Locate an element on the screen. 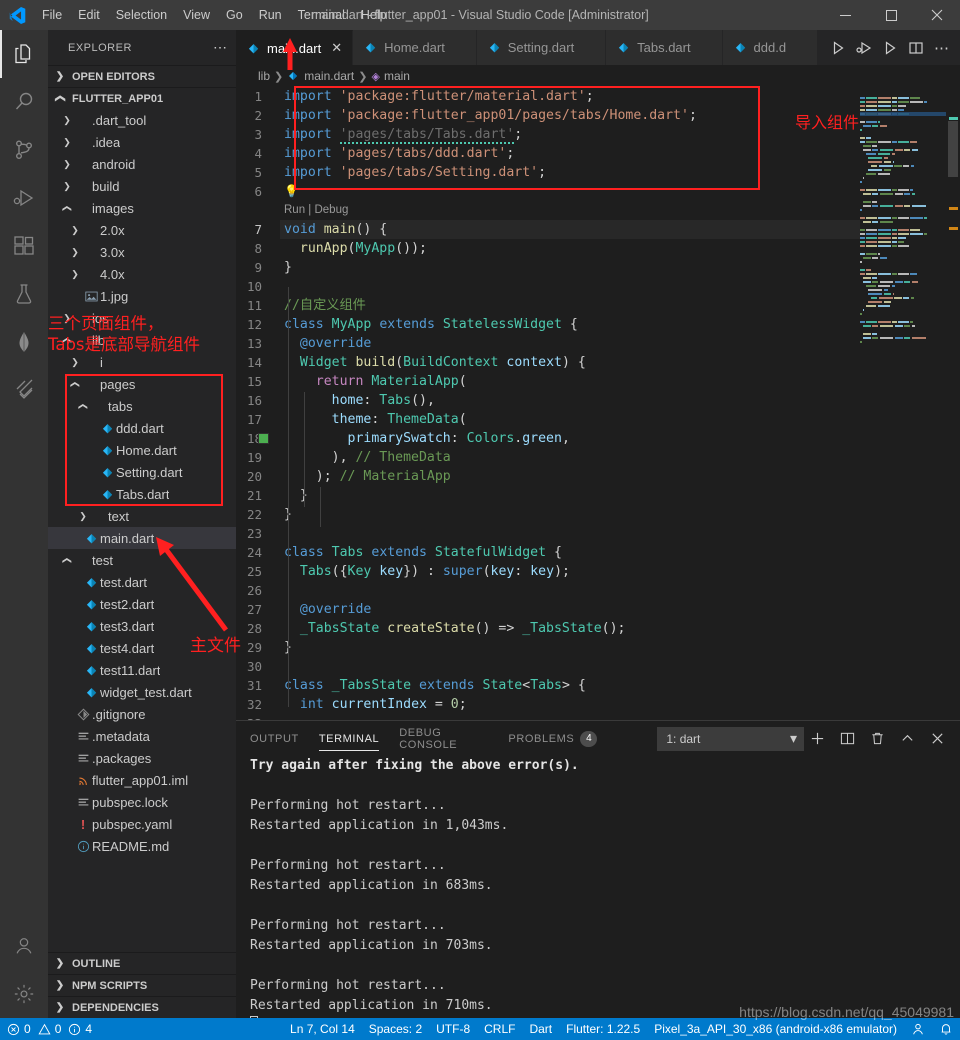 This screenshot has height=1040, width=960. code-line: 9} is located at coordinates (598, 267).